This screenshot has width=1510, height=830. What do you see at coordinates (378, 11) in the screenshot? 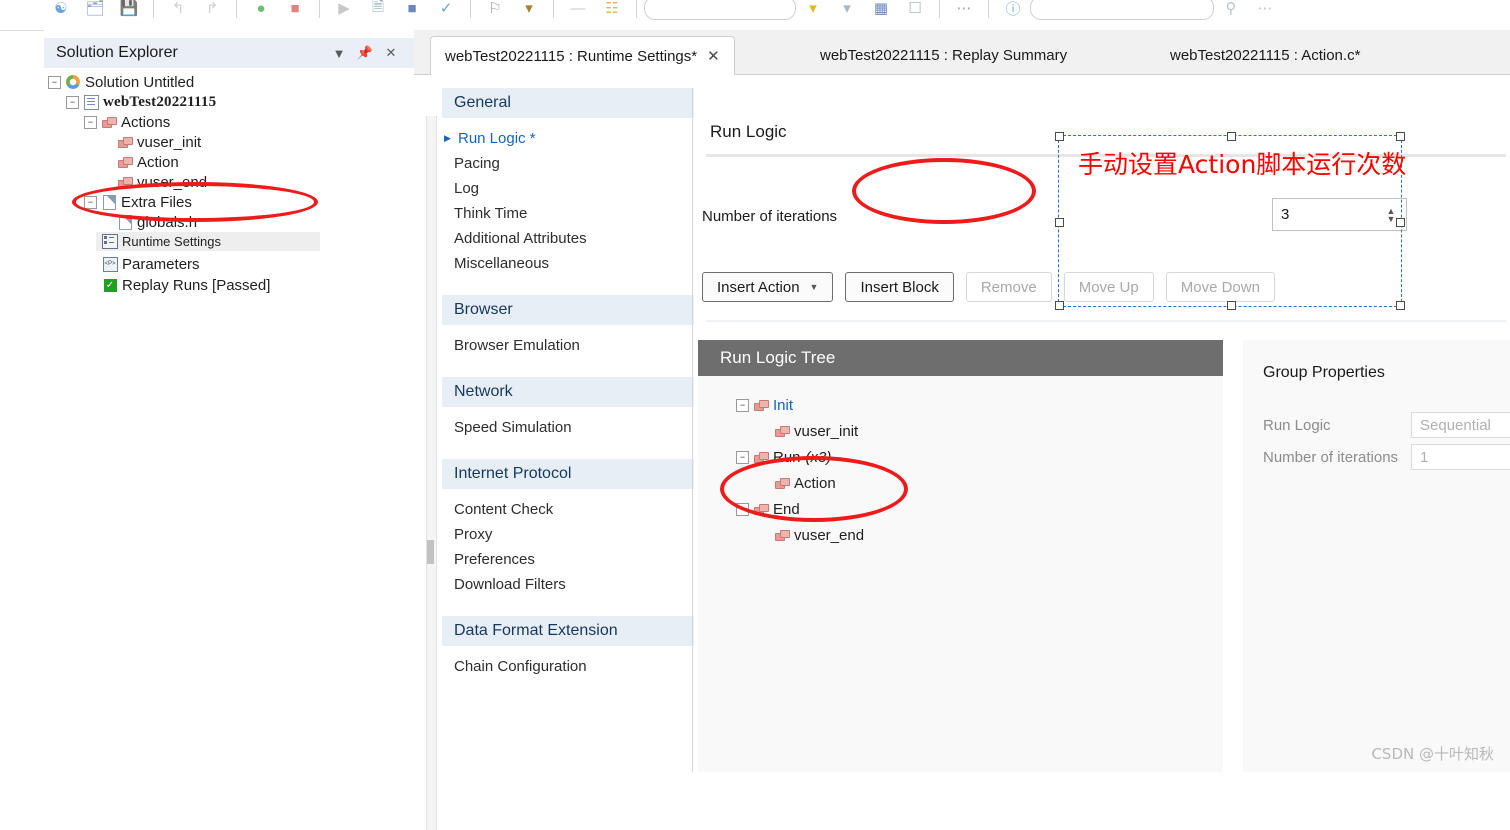
I see `compile-icon: 🗎` at bounding box center [378, 11].